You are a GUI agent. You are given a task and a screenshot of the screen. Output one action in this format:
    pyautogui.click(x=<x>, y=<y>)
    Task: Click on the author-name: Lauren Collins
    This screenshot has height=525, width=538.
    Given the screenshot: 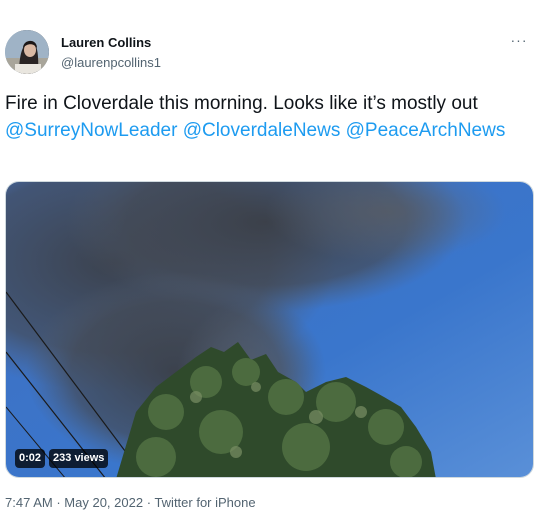 What is the action you would take?
    pyautogui.click(x=106, y=42)
    